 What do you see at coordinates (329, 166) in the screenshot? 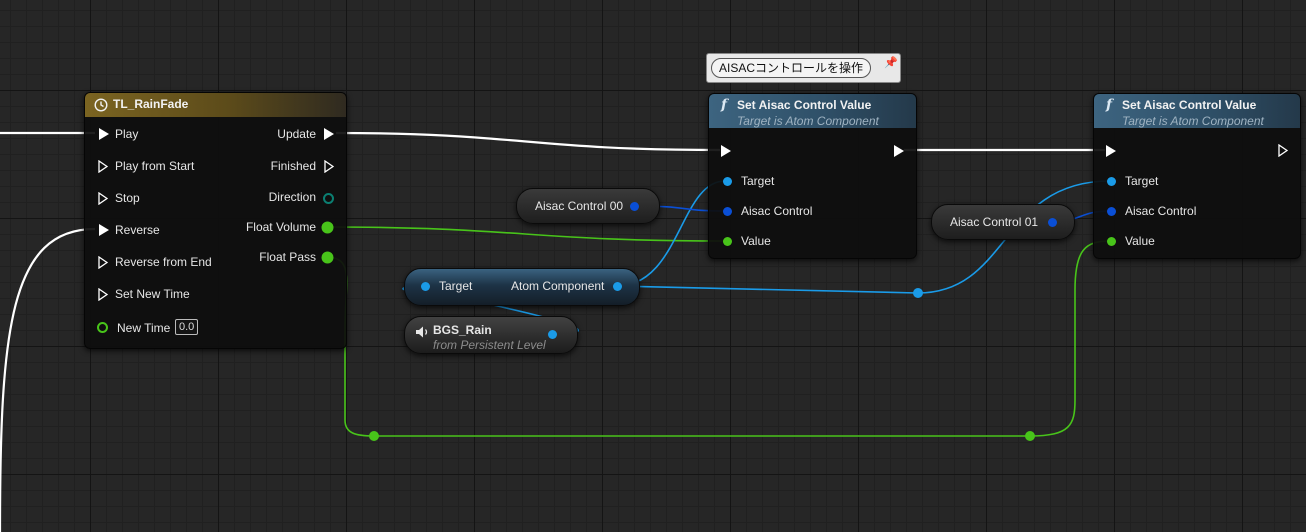
I see `finished-exec-pin` at bounding box center [329, 166].